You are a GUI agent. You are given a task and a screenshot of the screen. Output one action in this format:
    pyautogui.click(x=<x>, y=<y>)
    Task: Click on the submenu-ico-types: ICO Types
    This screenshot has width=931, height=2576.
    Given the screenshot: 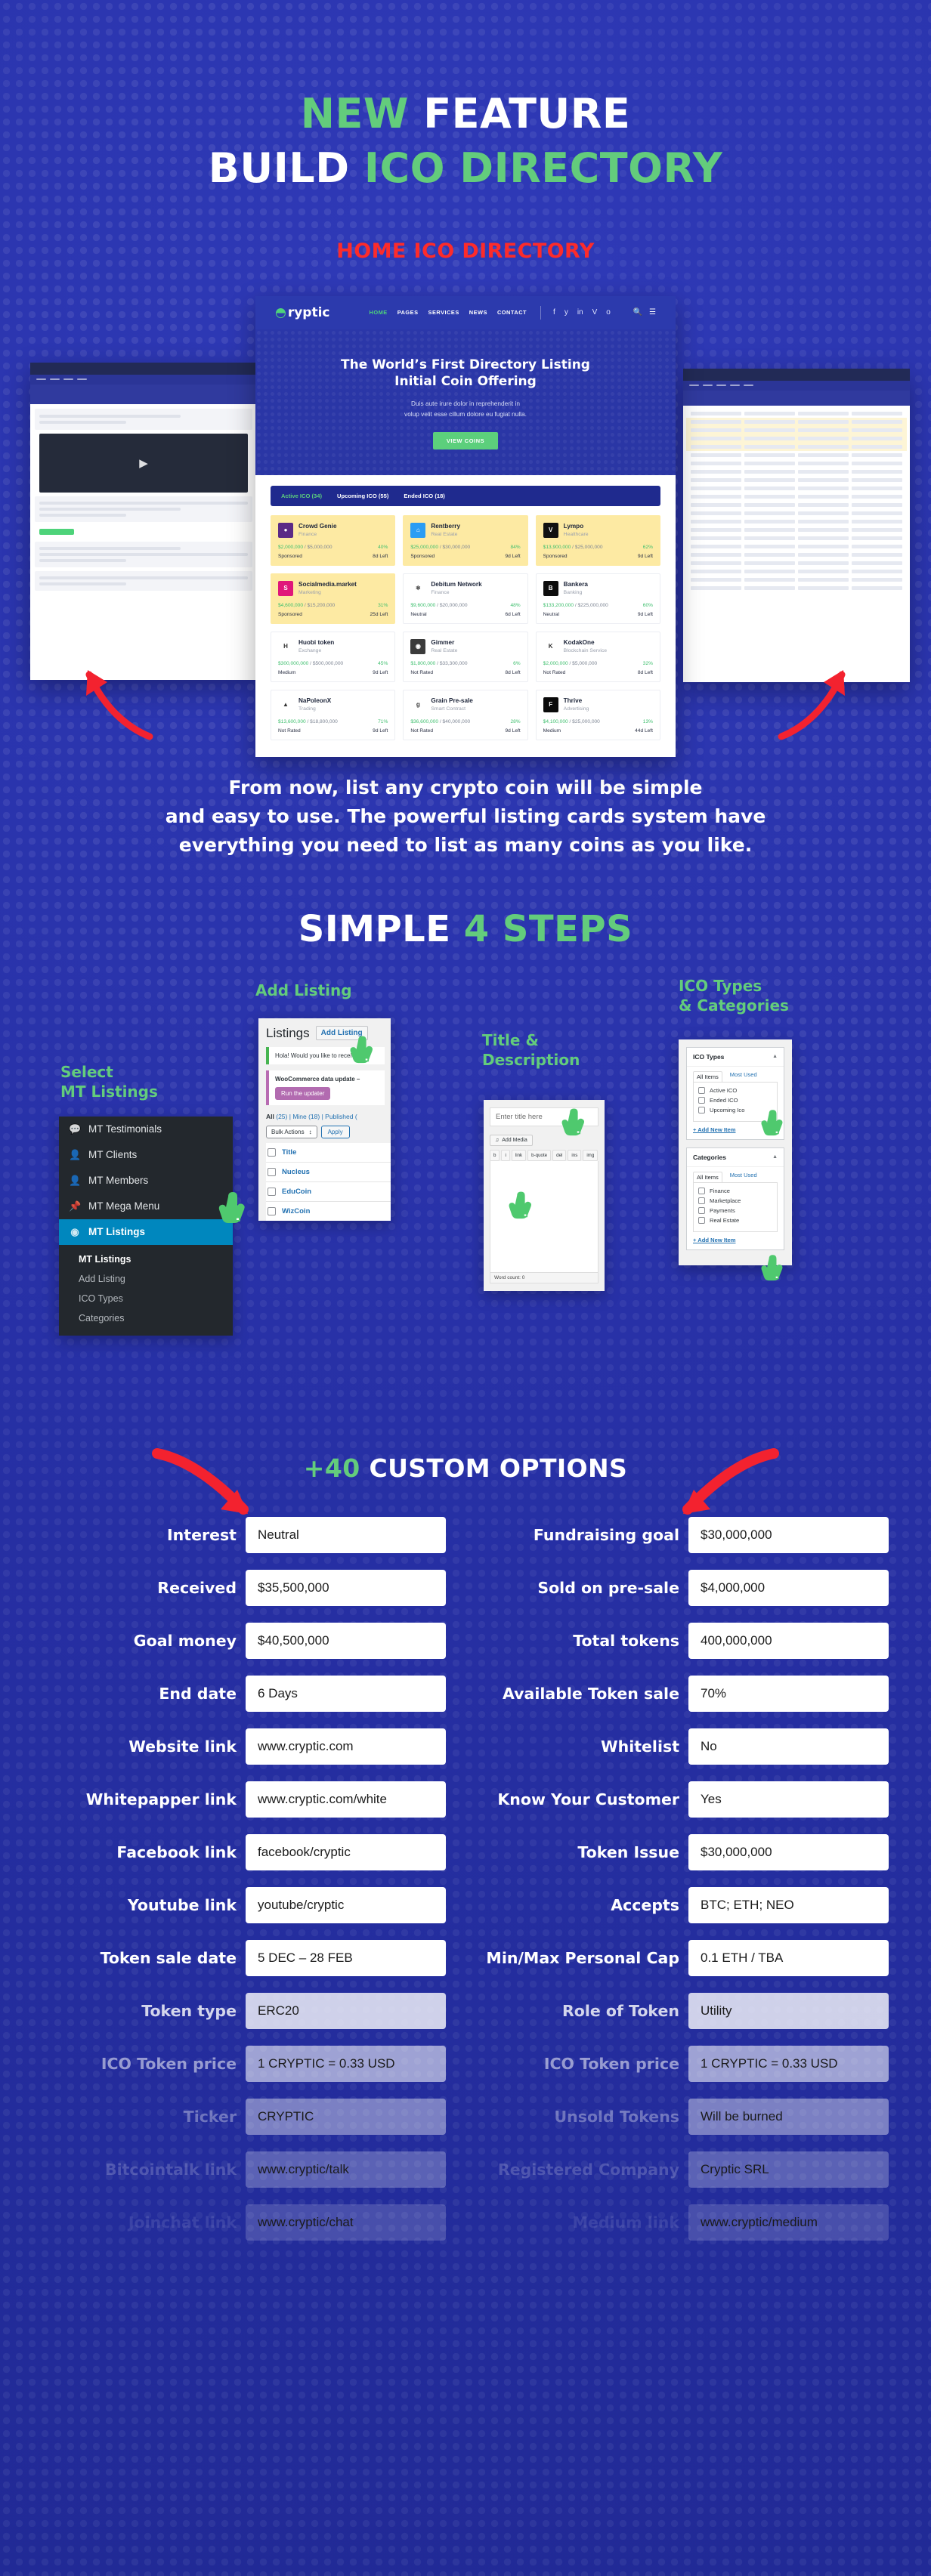 What is the action you would take?
    pyautogui.click(x=146, y=1298)
    